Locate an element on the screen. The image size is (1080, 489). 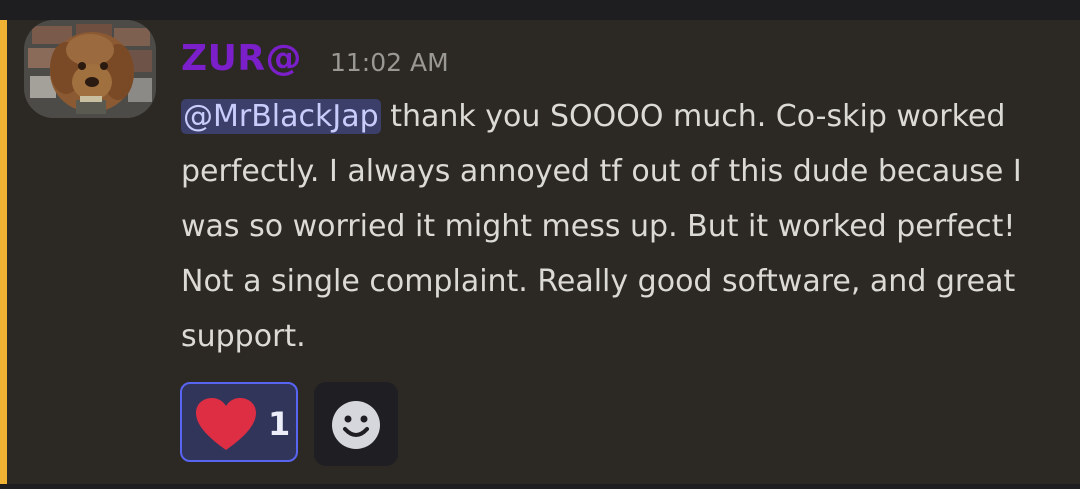
heart-reaction-button: 1 is located at coordinates (239, 422).